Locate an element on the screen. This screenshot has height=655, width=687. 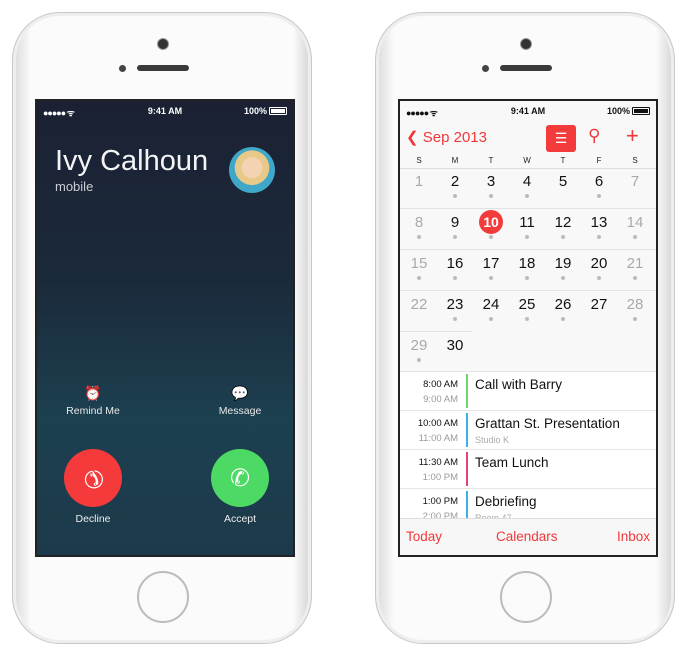
tab-bar: Today Calendars Inbox is located at coordinates (528, 536).